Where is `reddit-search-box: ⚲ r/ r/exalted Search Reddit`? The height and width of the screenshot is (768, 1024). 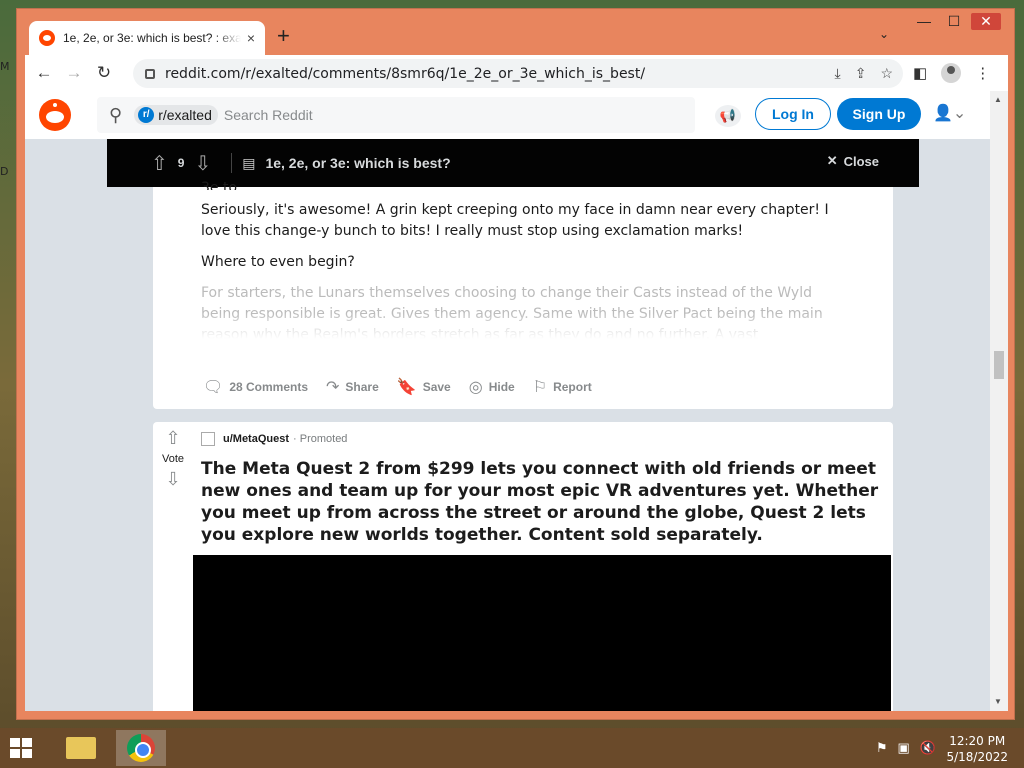
reddit-search-box: ⚲ r/ r/exalted Search Reddit is located at coordinates (396, 115).